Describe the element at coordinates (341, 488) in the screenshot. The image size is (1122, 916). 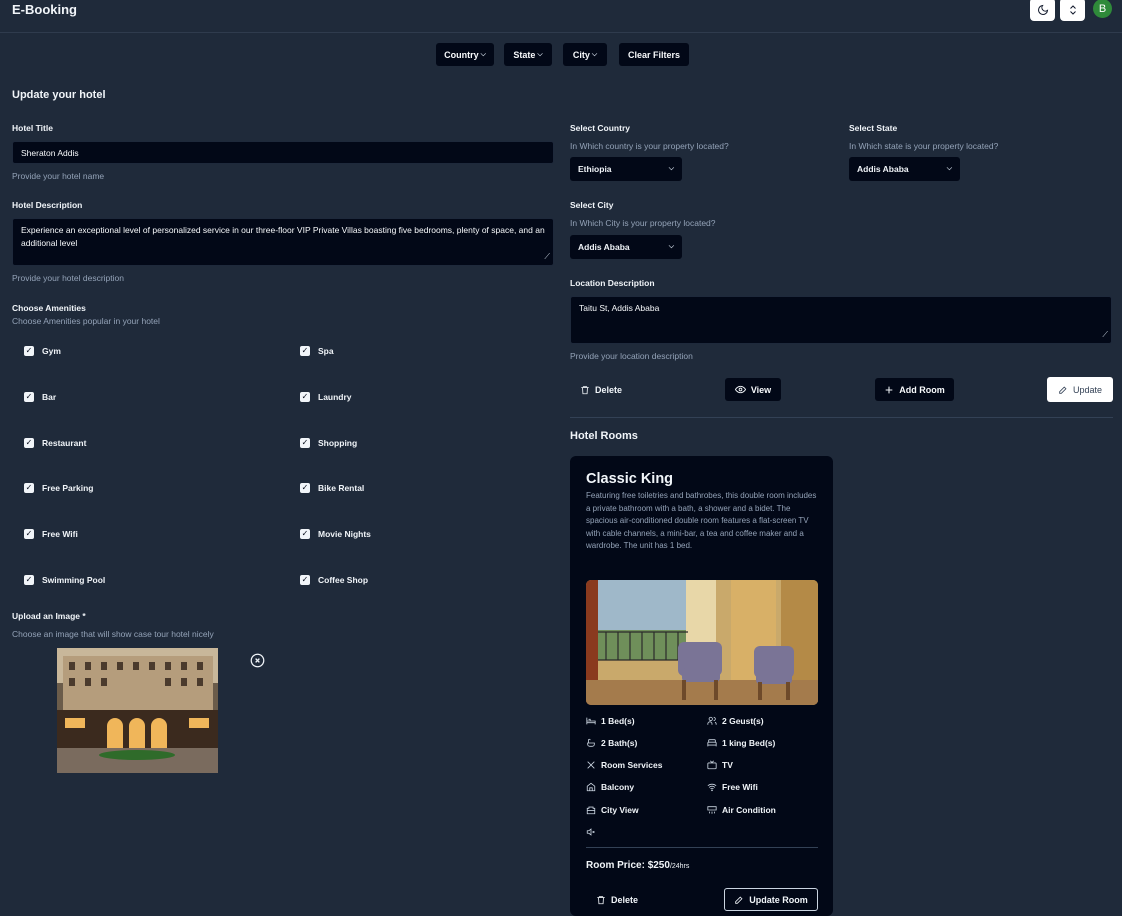
I see `amenity-label: Bike Rental` at that location.